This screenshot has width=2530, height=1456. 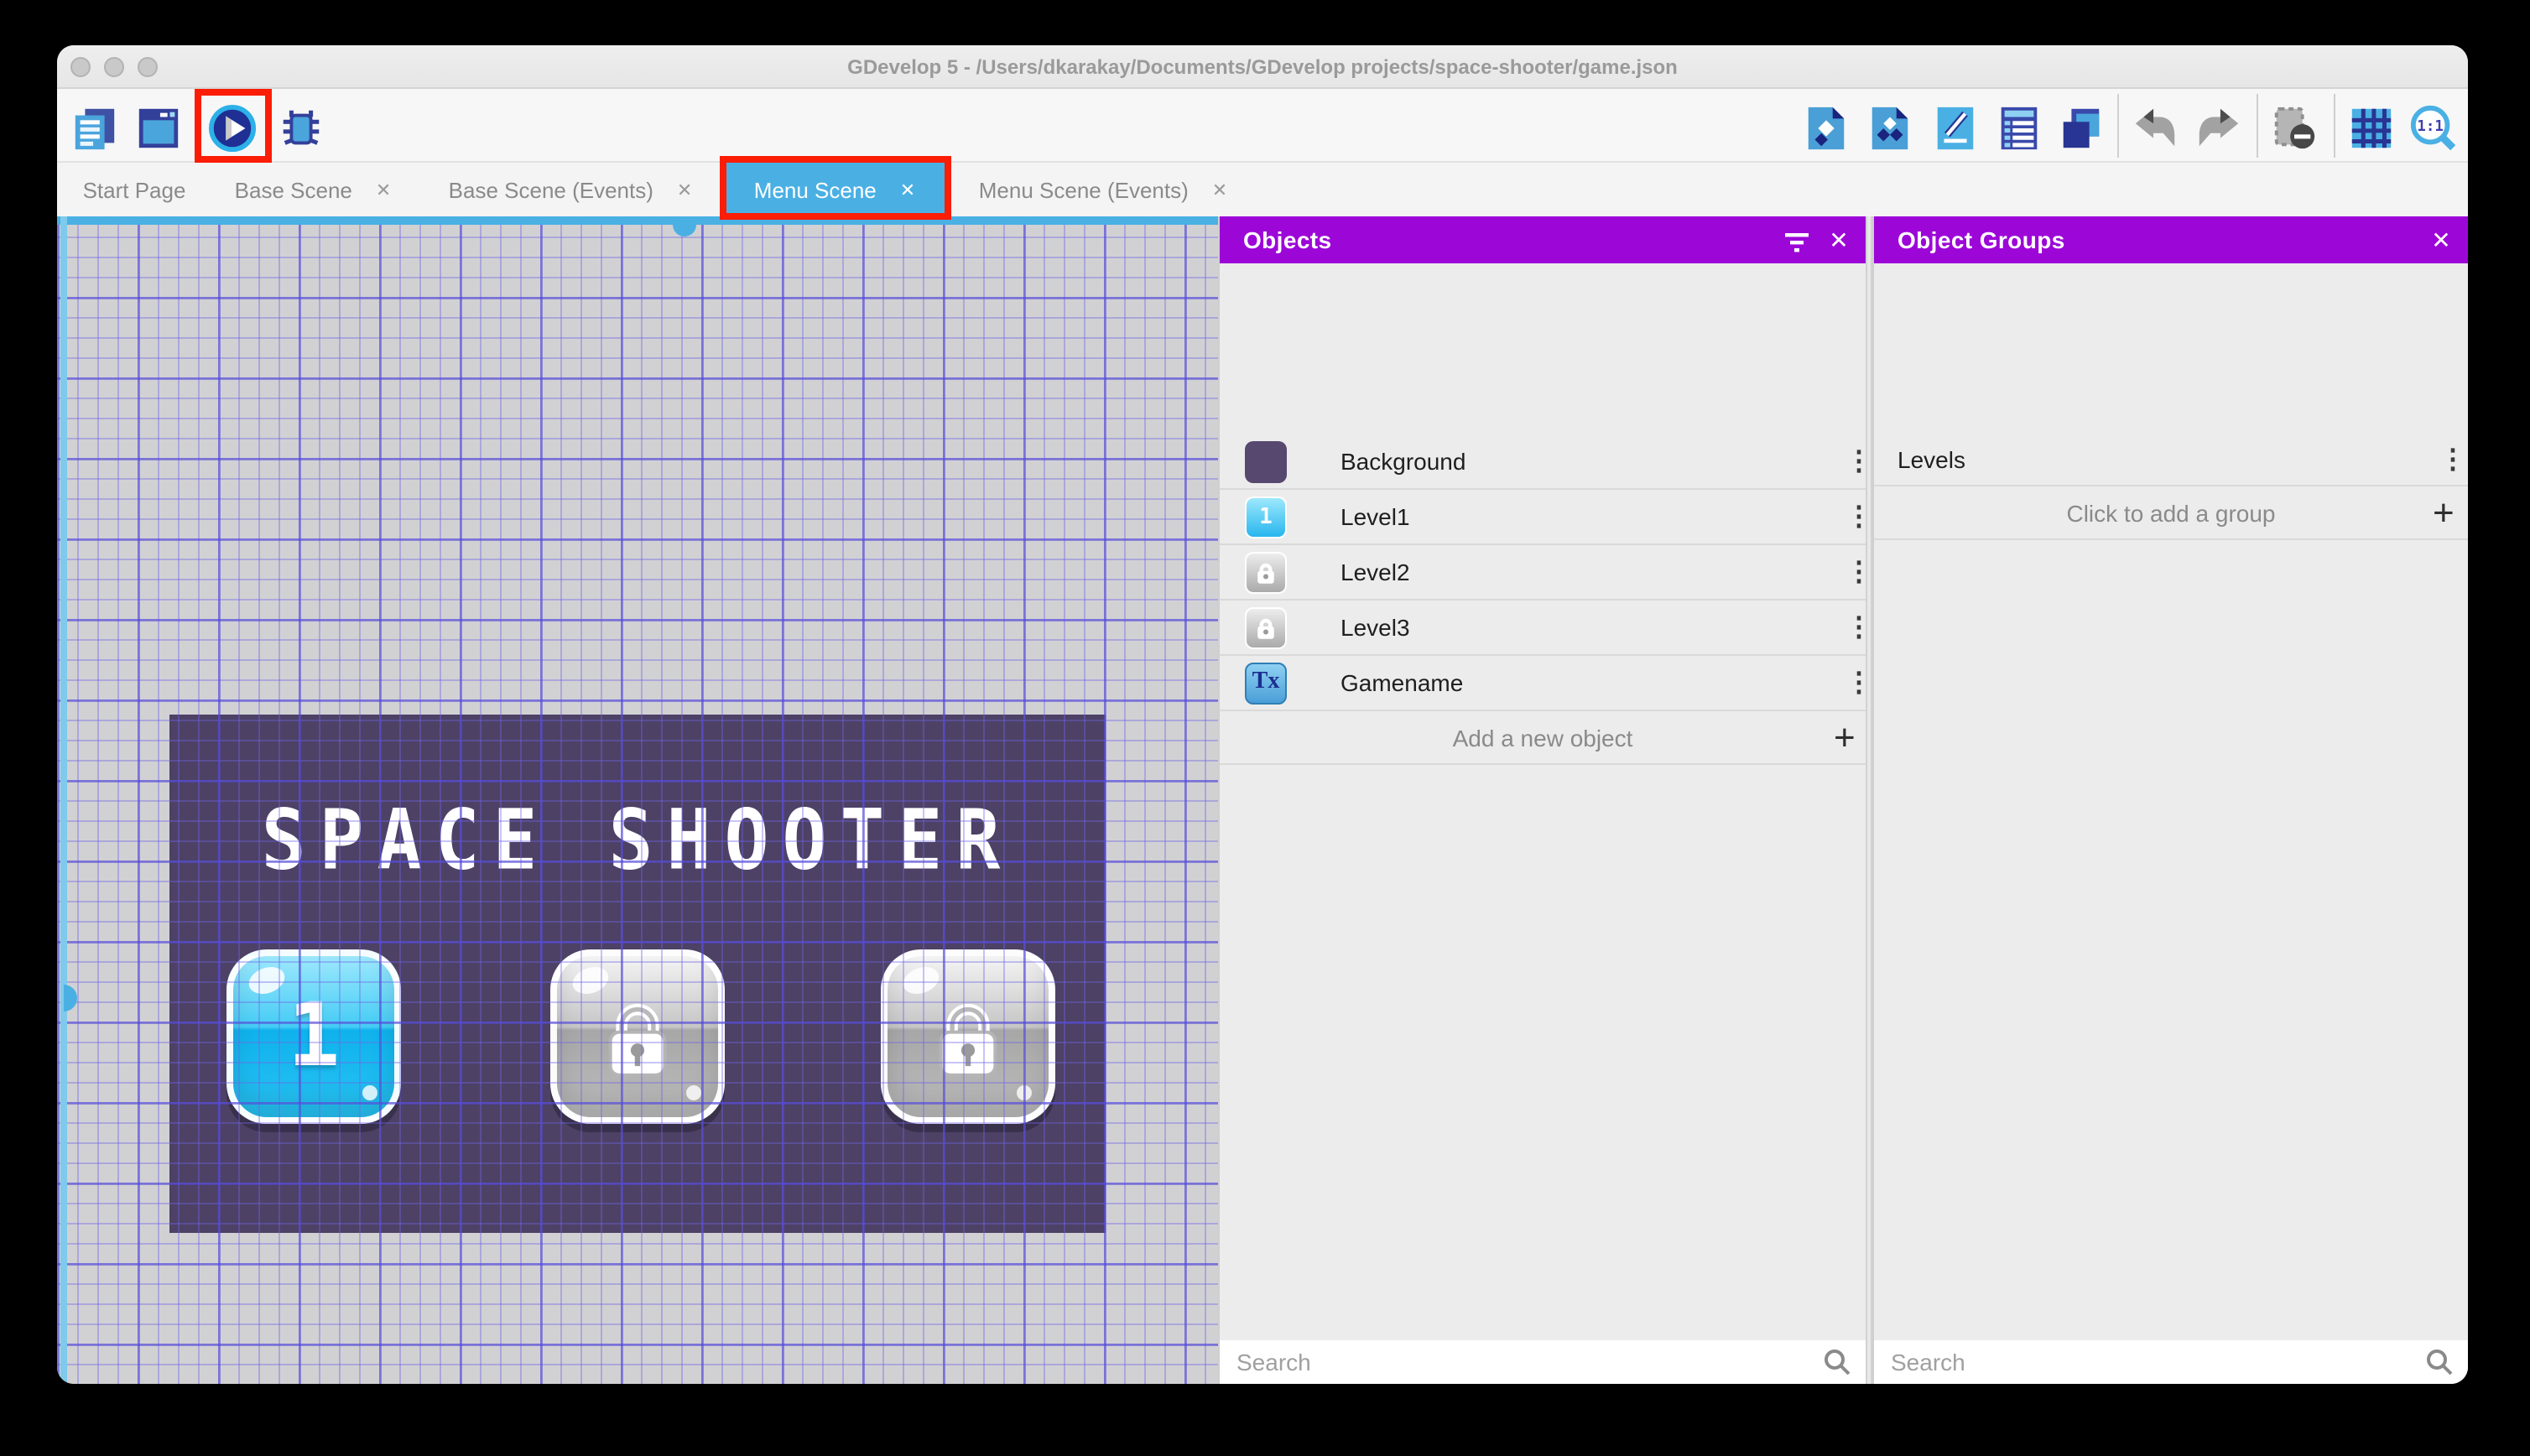 I want to click on annotation-box-menu-scene-tab, so click(x=835, y=188).